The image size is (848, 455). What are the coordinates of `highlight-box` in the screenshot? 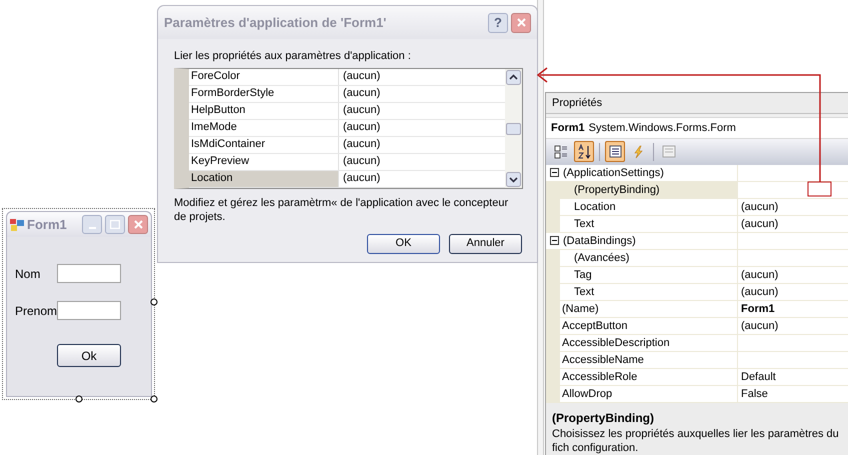 It's located at (820, 189).